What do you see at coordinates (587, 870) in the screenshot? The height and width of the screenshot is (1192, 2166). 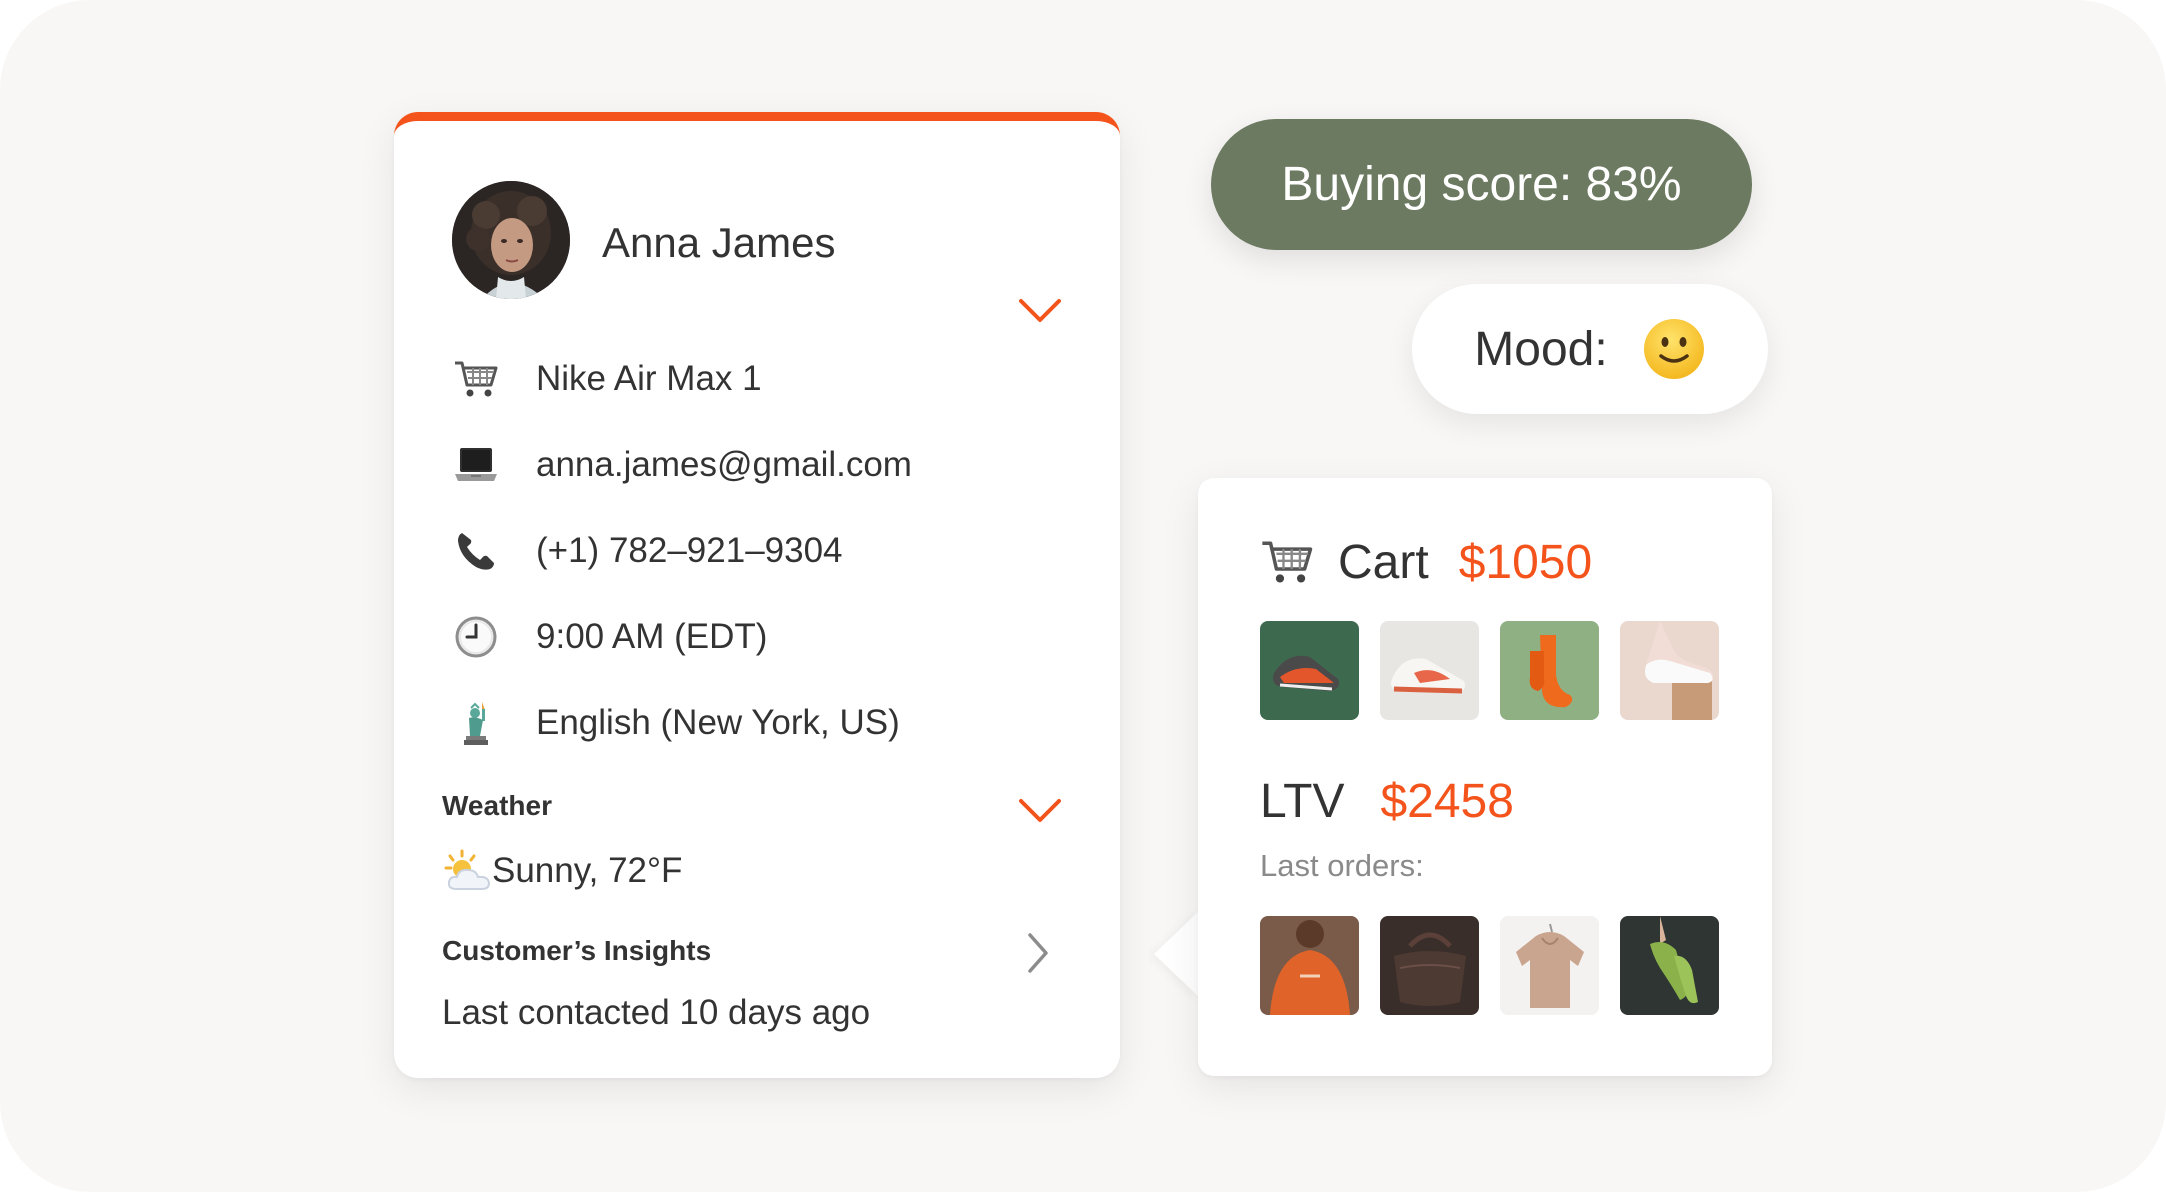 I see `weather-value: Sunny, 72°F` at bounding box center [587, 870].